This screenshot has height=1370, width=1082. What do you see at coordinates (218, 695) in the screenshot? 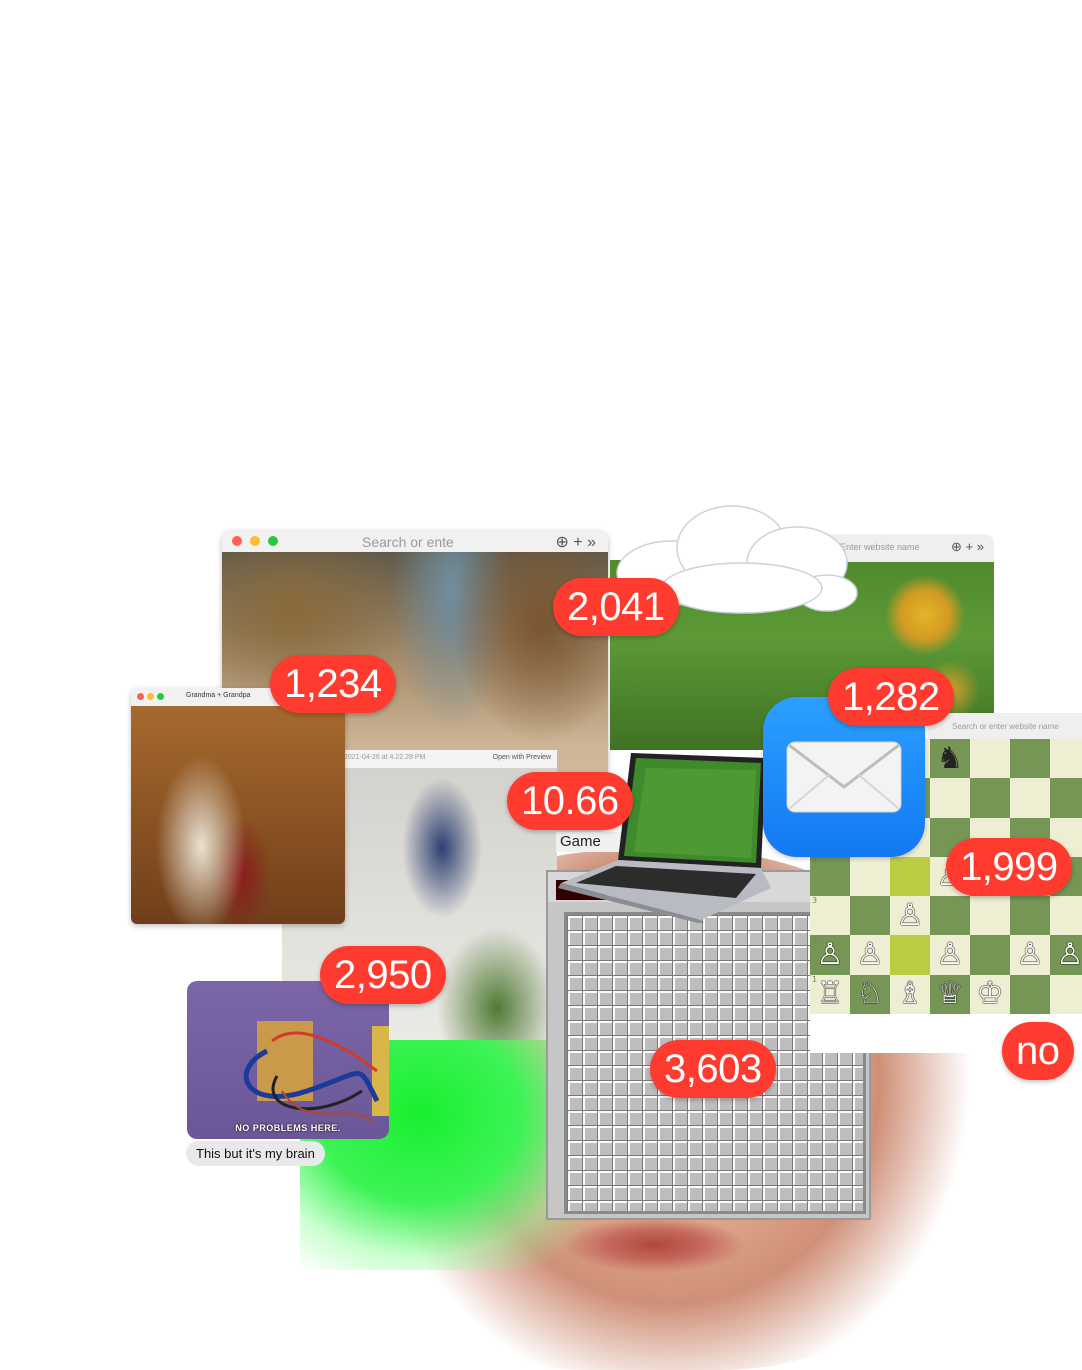
I see `window-title: Grandma + Grandpa` at bounding box center [218, 695].